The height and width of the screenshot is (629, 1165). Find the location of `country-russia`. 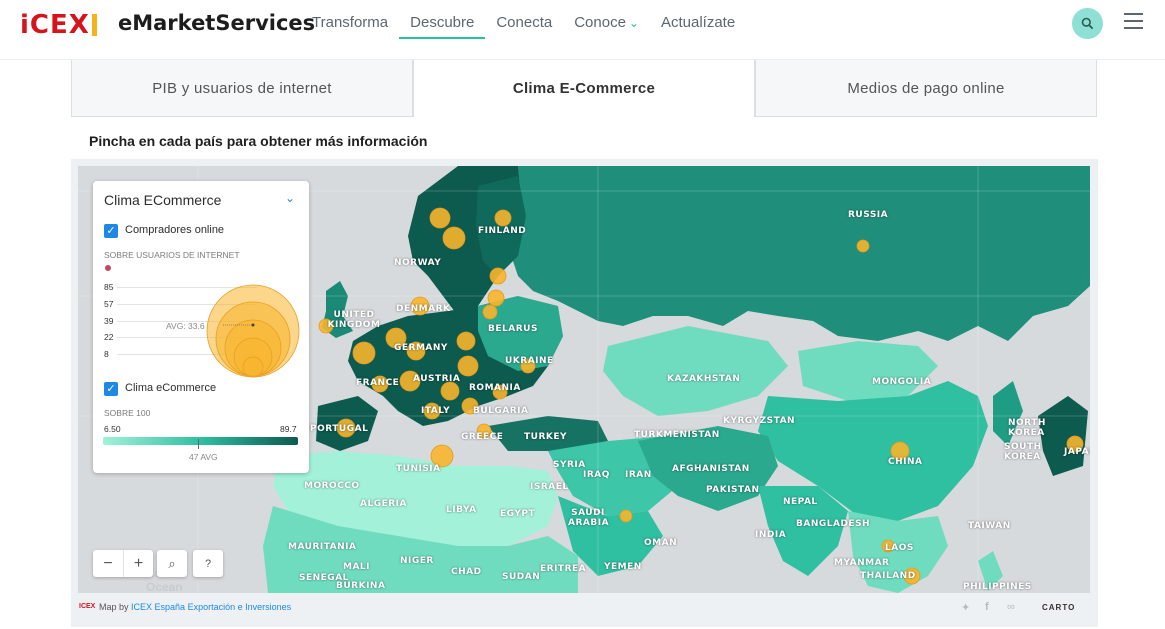

country-russia is located at coordinates (799, 253).